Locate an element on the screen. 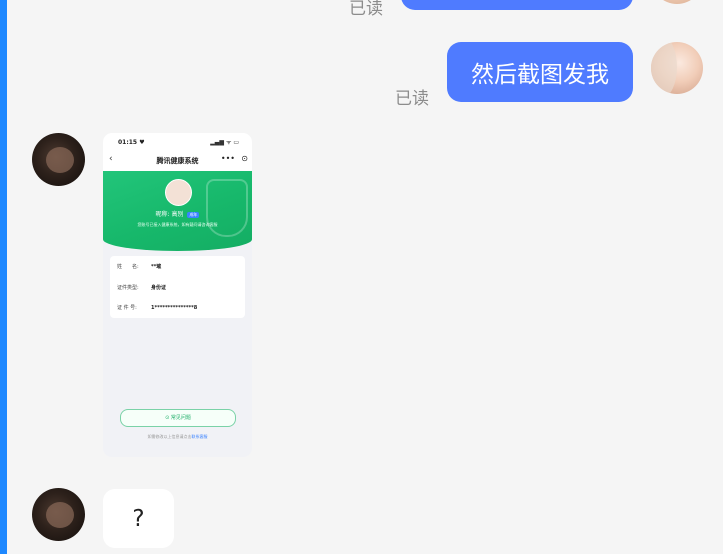  footer-link: 联系客服 is located at coordinates (199, 436).